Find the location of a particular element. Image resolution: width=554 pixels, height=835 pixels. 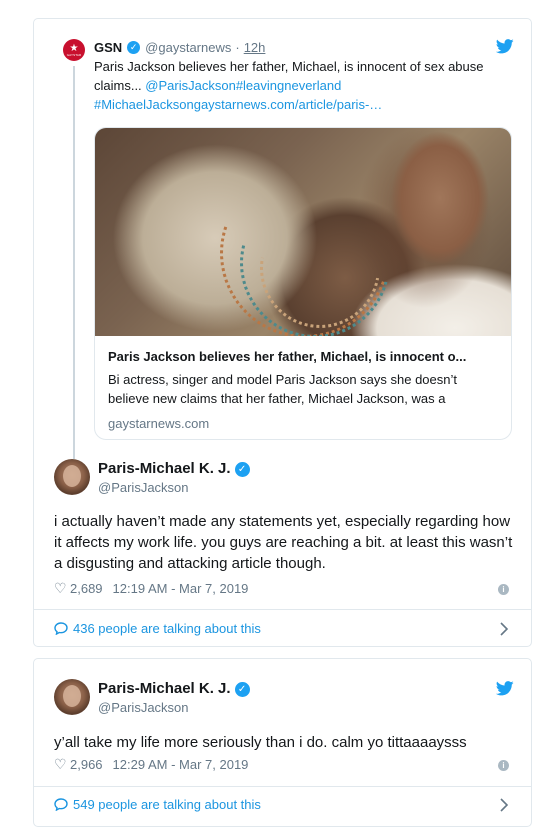

gsn-avatar: ★ GAYSTAR is located at coordinates (74, 50).